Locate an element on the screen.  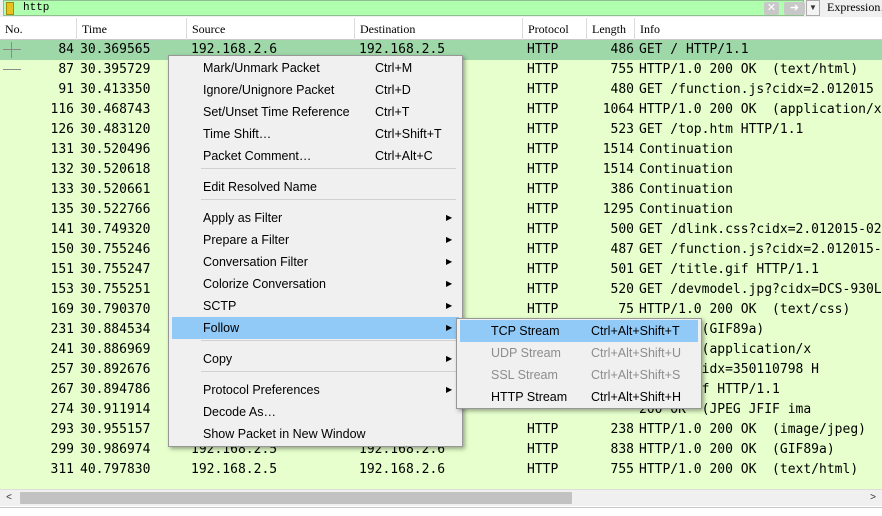
cell-length: 1514 is located at coordinates (618, 169).